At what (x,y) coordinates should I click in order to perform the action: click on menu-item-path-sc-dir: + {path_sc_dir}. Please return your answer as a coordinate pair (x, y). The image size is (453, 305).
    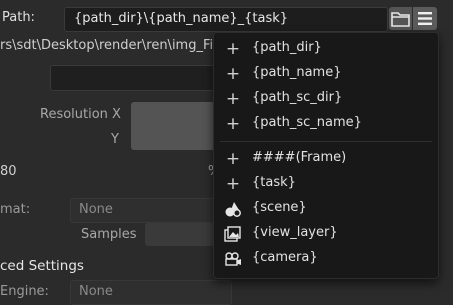
    Looking at the image, I should click on (326, 99).